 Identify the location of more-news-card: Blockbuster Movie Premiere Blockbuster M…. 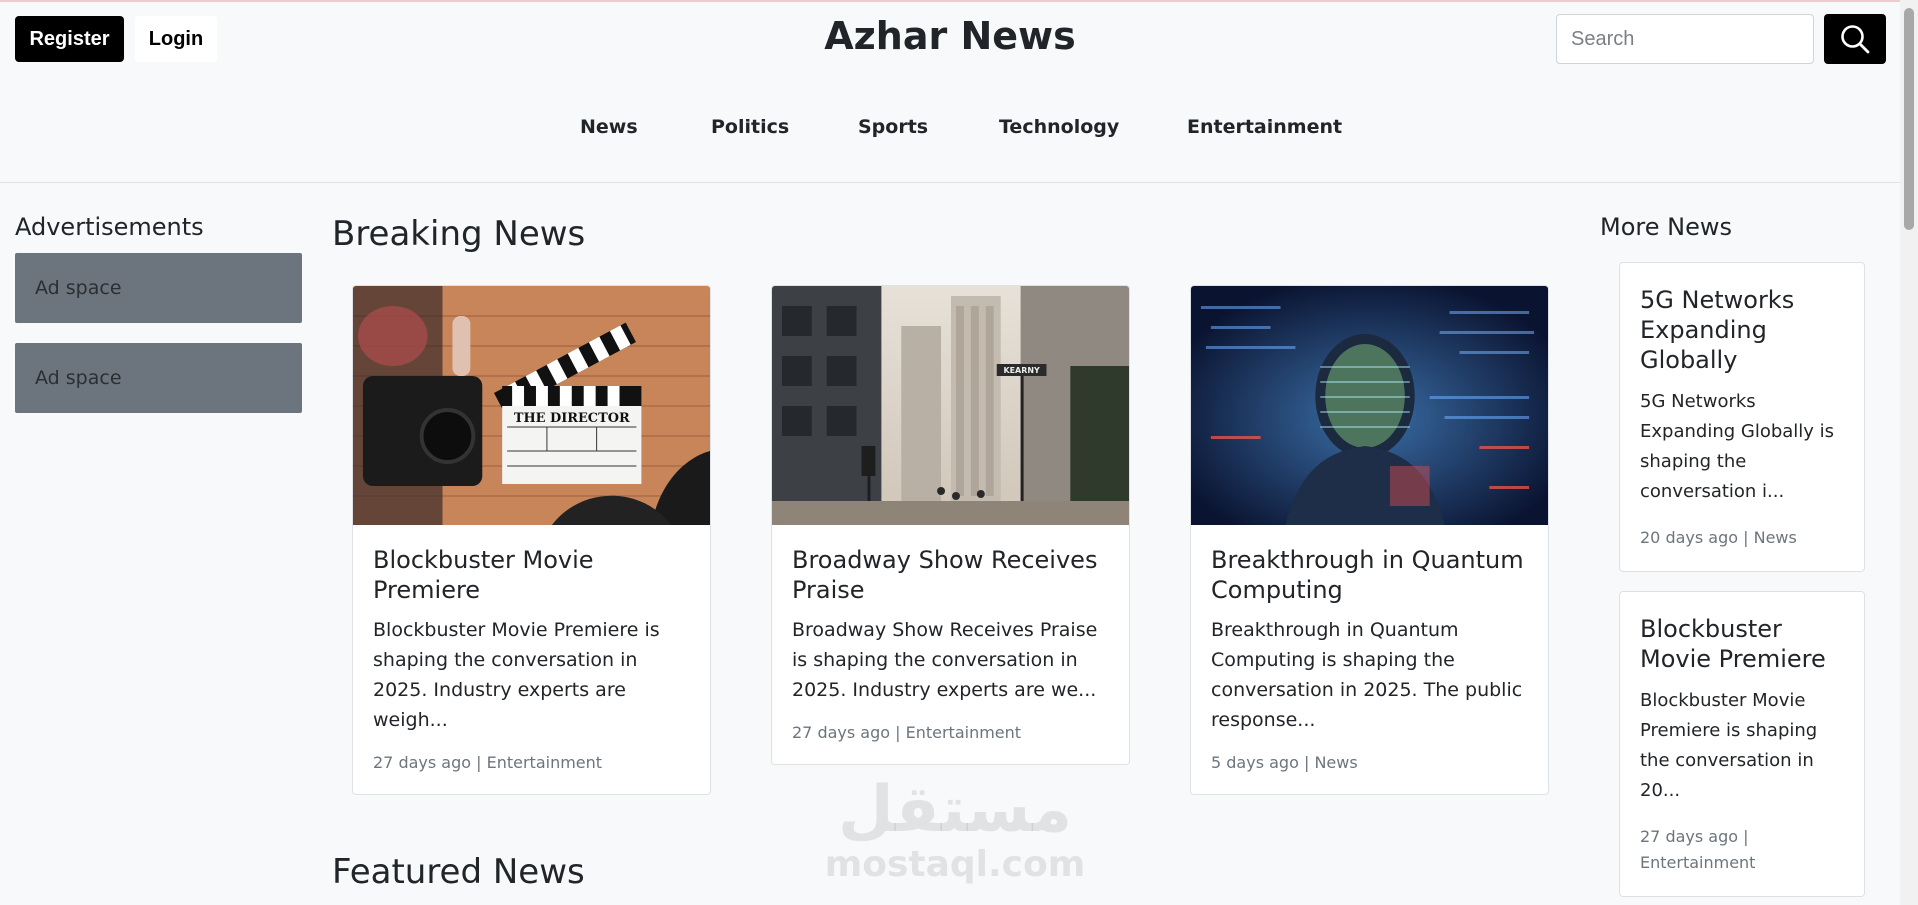
(1742, 744).